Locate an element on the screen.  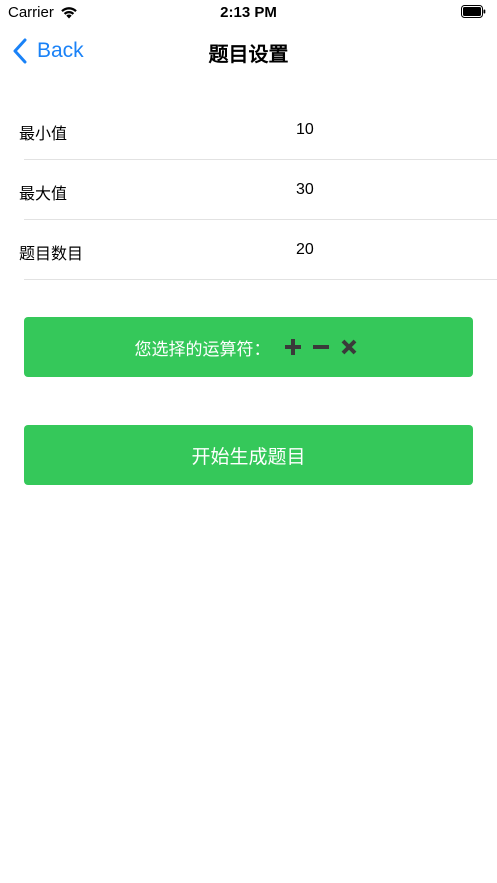
navigation-bar: Back 题目设置 is located at coordinates (248, 51).